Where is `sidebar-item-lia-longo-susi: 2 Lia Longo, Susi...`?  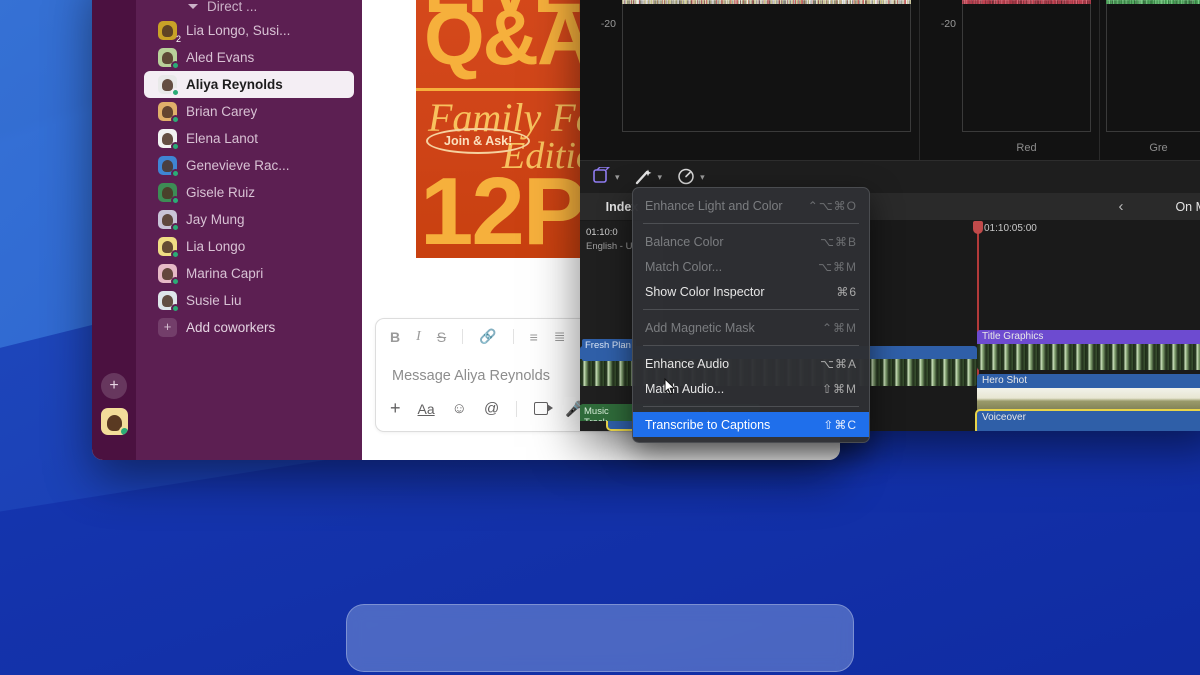 sidebar-item-lia-longo-susi: 2 Lia Longo, Susi... is located at coordinates (249, 30).